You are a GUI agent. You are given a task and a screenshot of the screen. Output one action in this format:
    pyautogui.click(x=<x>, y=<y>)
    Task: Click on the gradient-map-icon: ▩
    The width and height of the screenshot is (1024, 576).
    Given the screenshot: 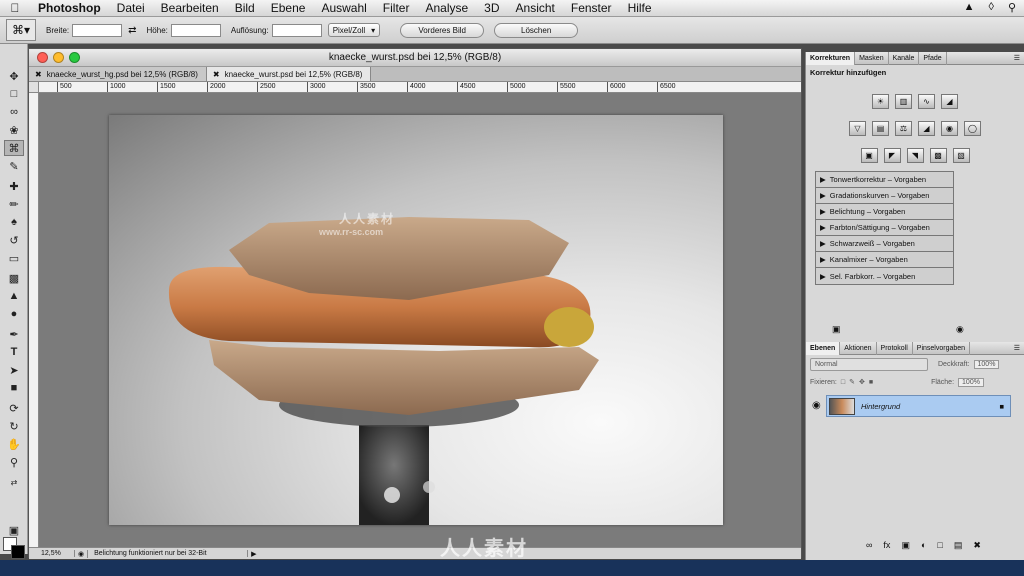 What is the action you would take?
    pyautogui.click(x=938, y=155)
    